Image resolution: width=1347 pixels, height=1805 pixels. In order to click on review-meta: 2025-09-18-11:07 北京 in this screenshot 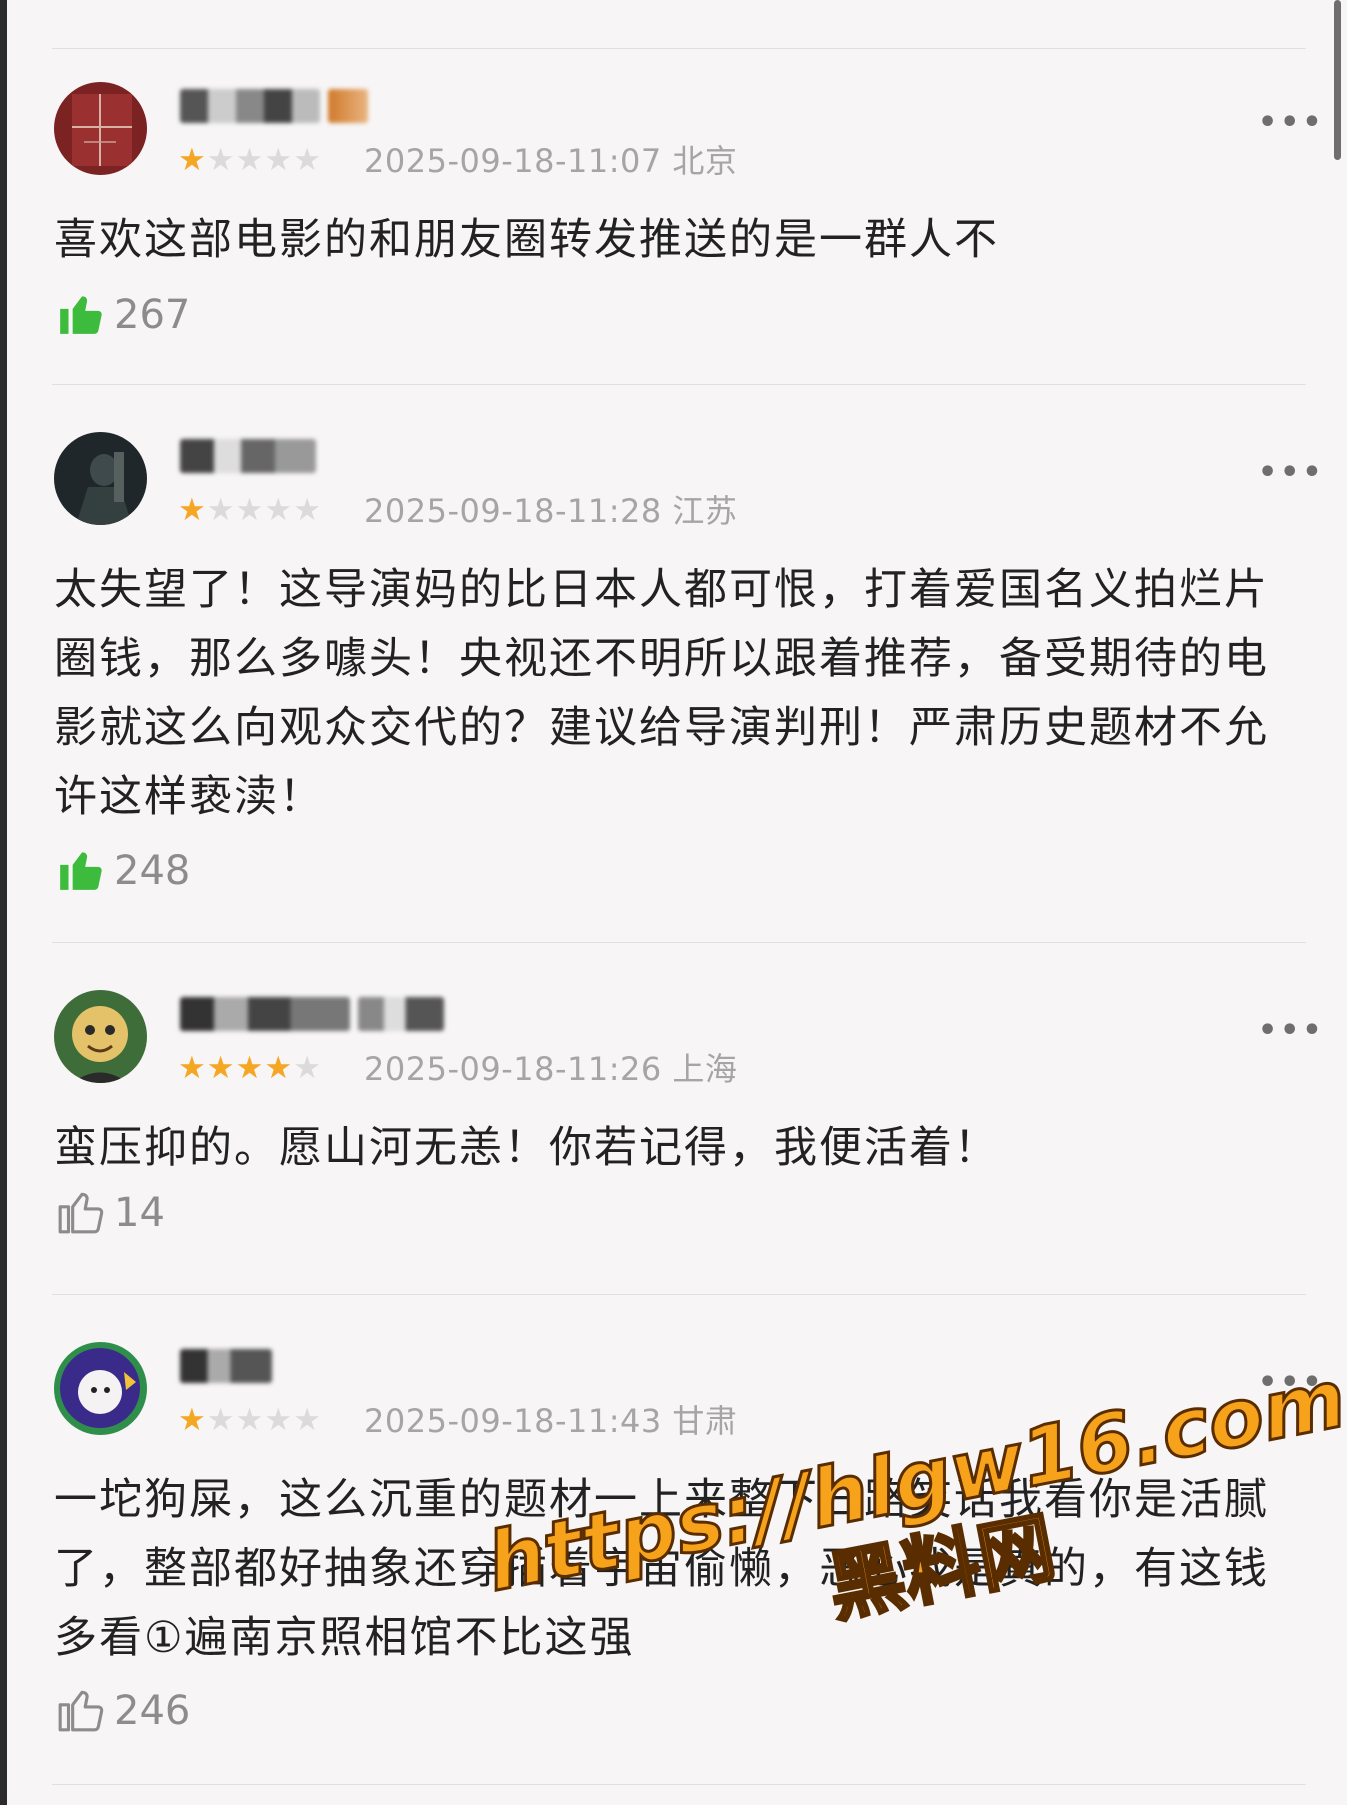, I will do `click(550, 161)`.